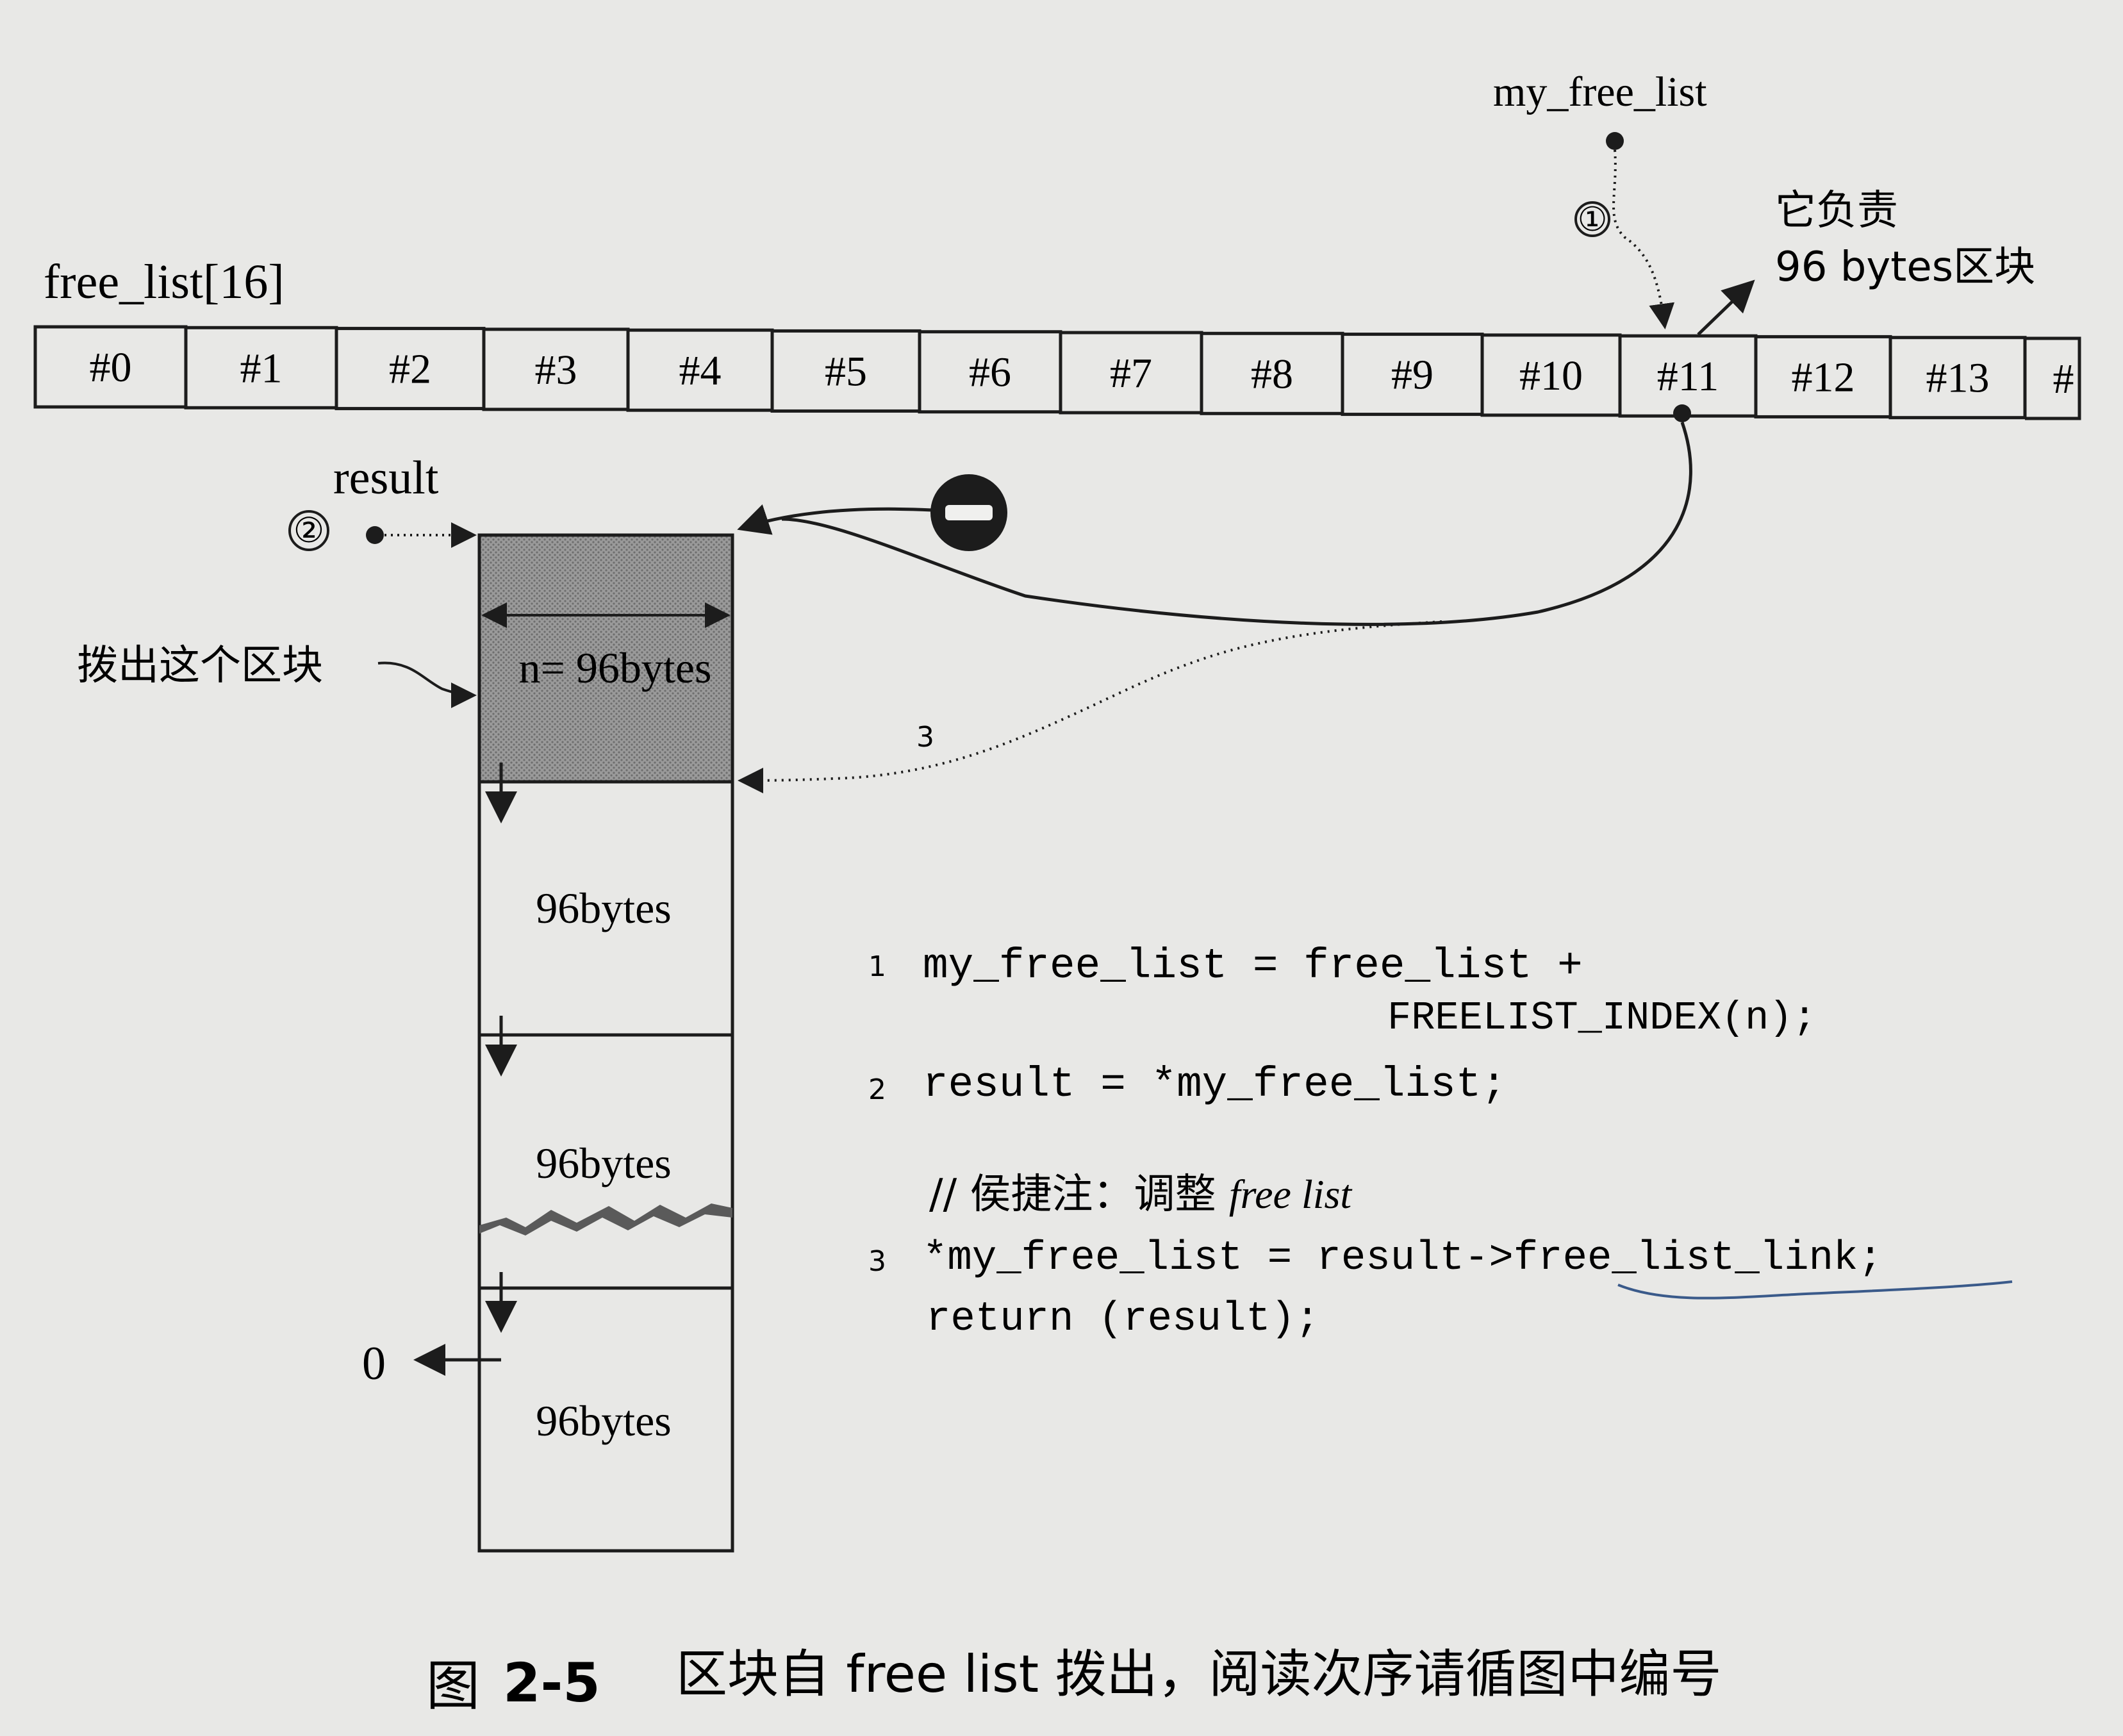 The height and width of the screenshot is (1736, 2123). Describe the element at coordinates (1236, 524) in the screenshot. I see `old-link-curve` at that location.